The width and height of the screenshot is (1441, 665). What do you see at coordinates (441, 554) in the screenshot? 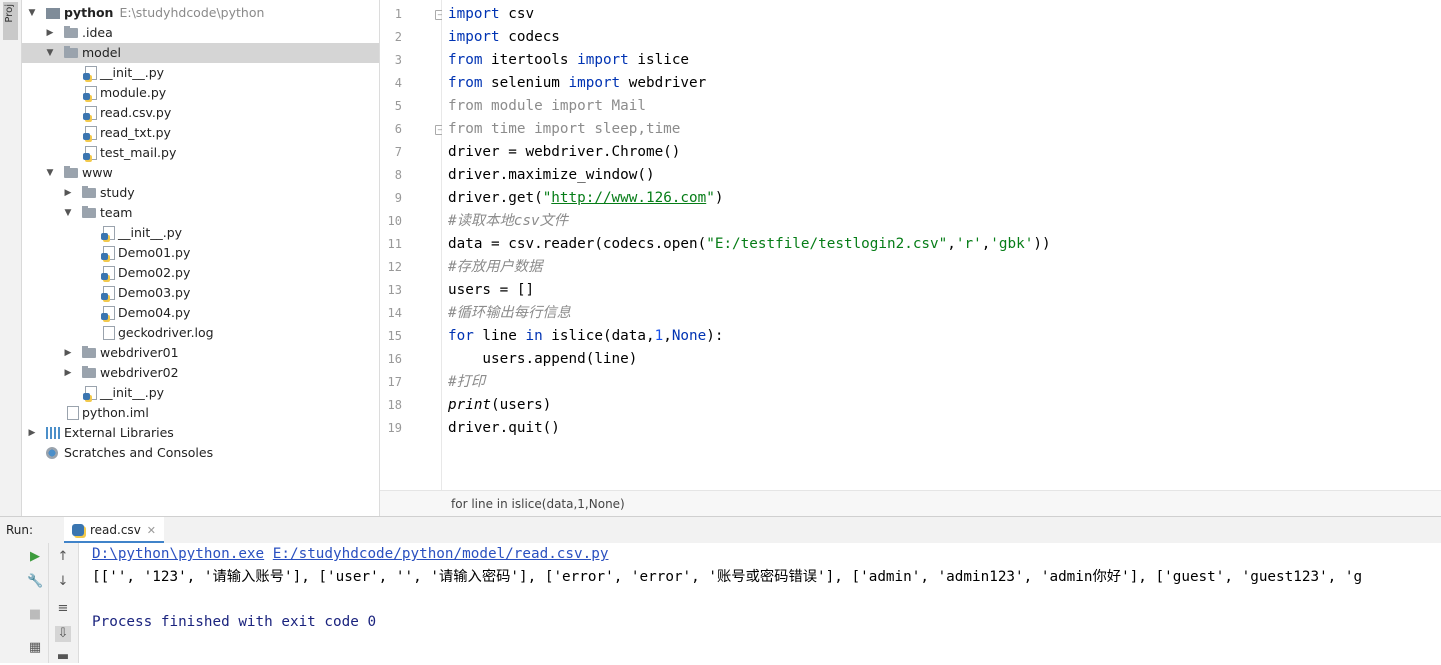
I see `script-path-link: E:/studyhdcode/python/model/read.csv.py` at bounding box center [441, 554].